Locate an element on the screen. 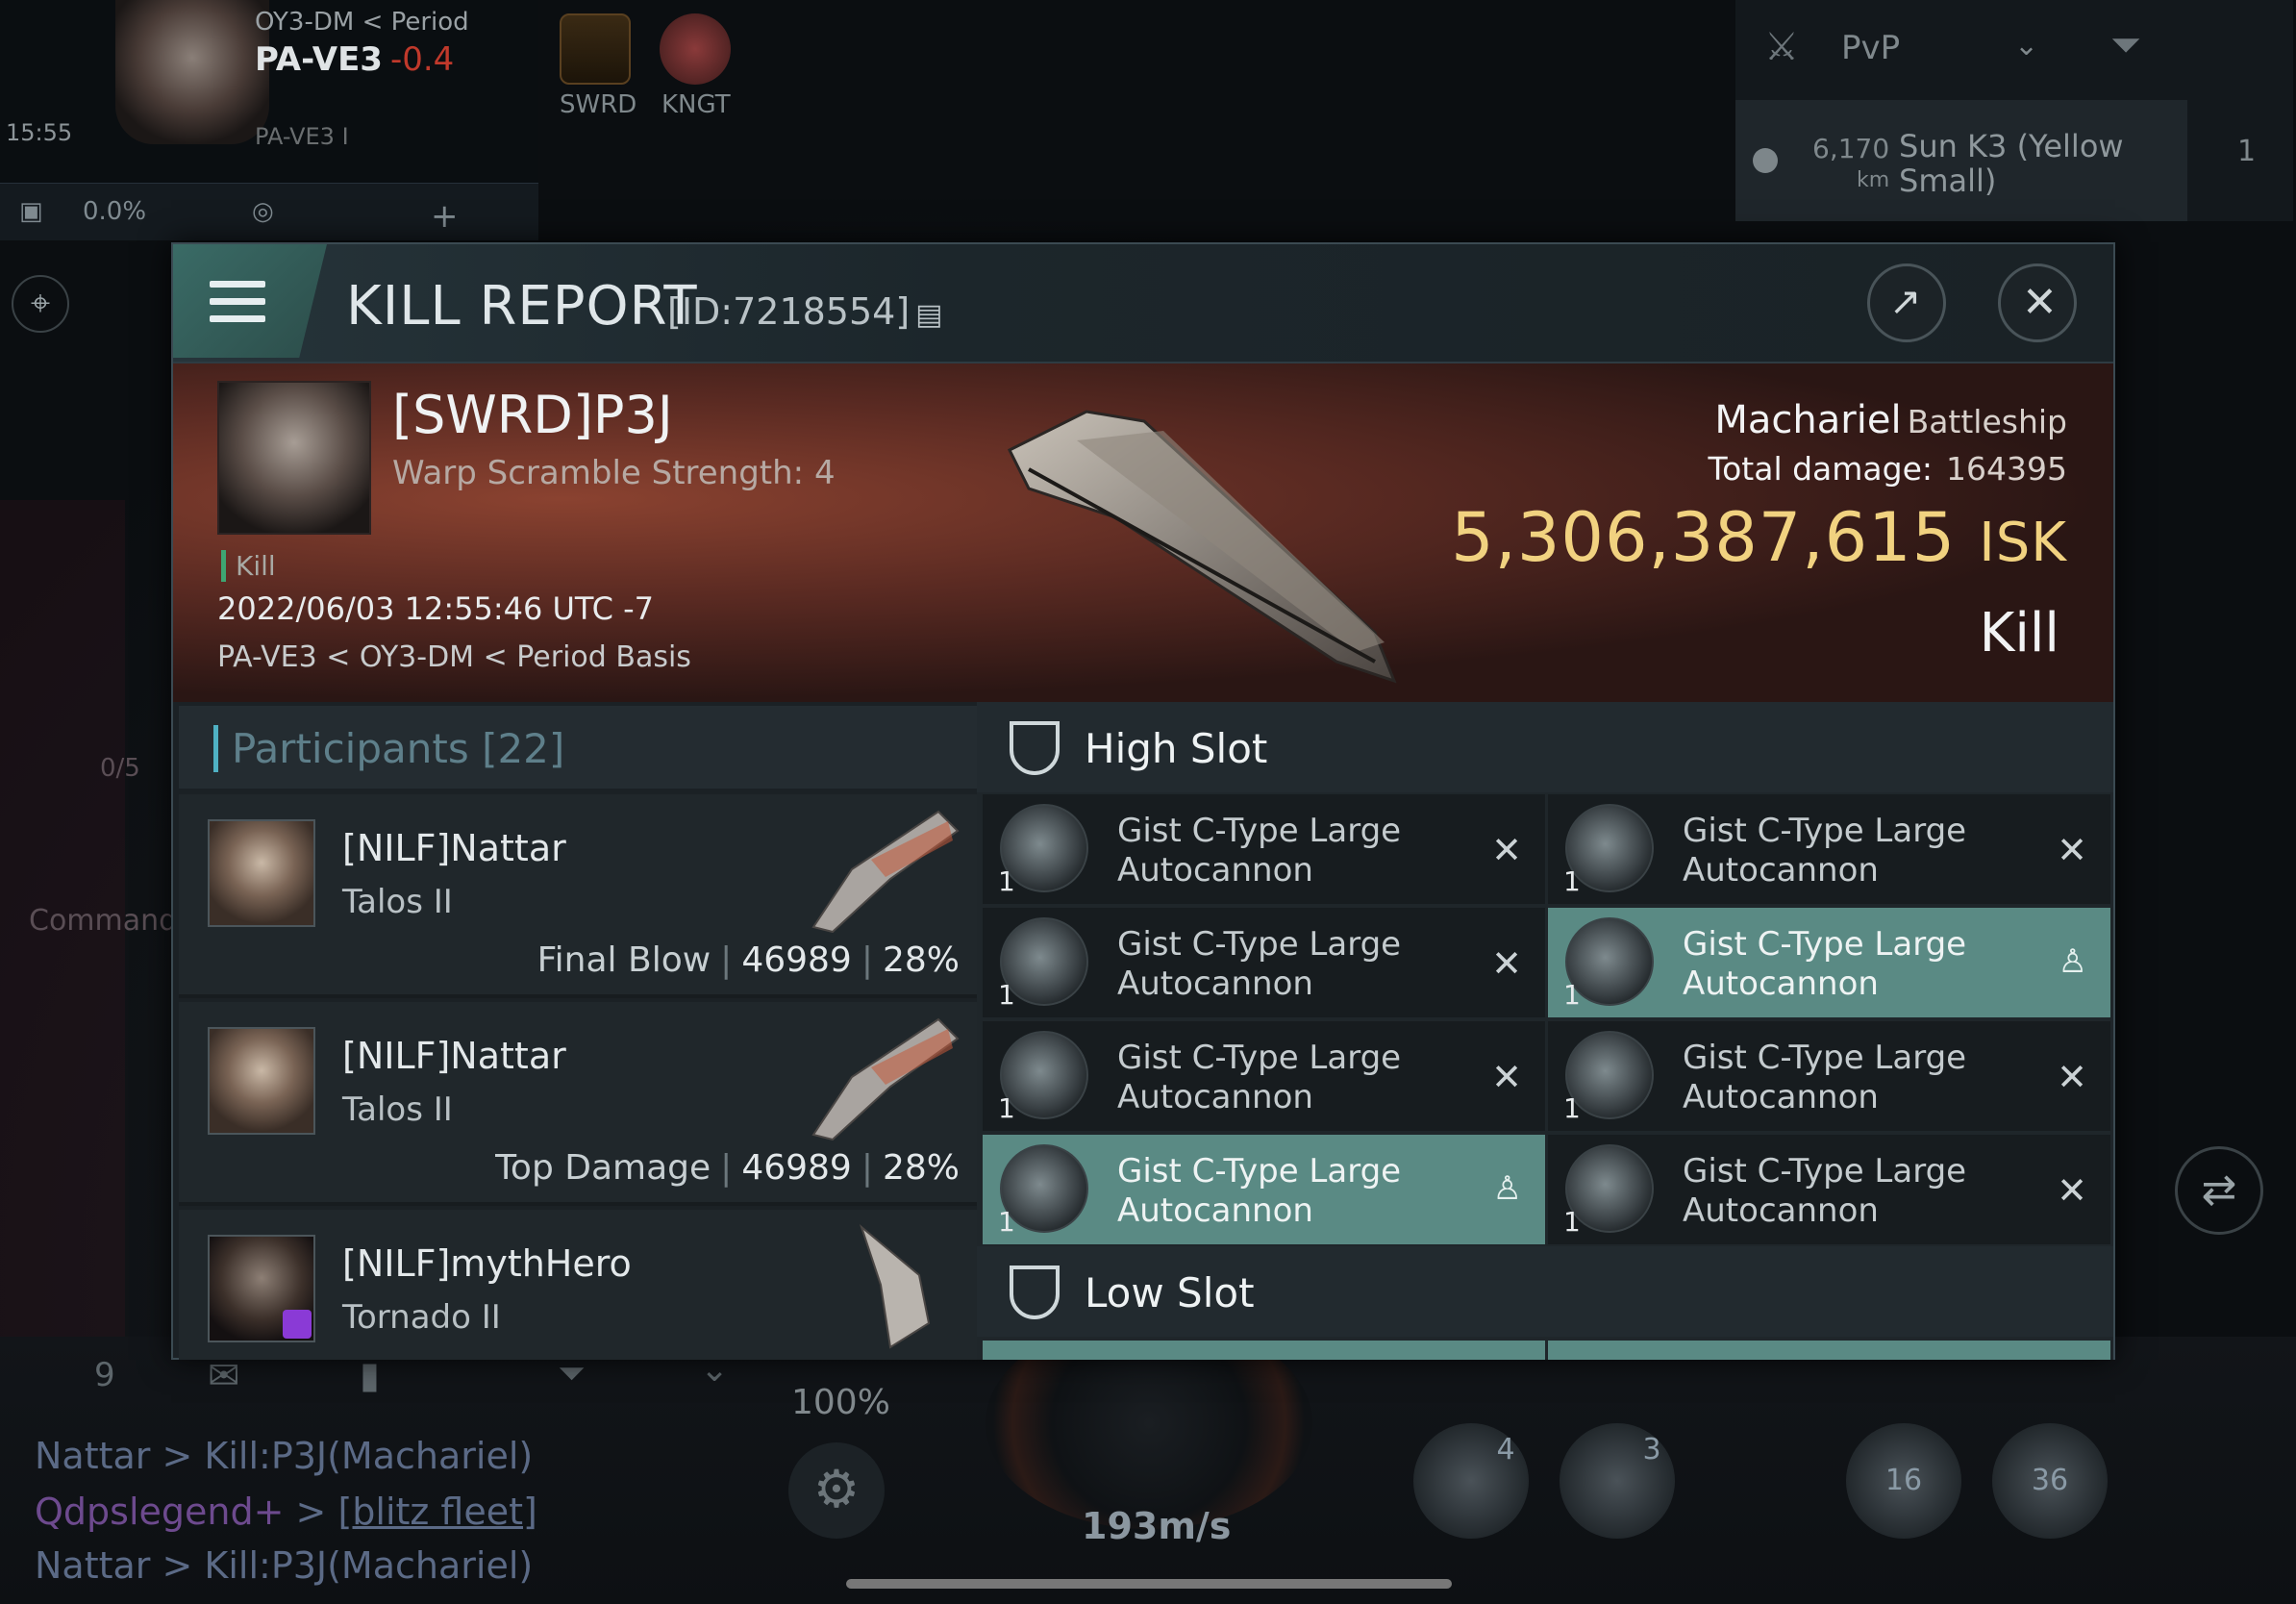 The height and width of the screenshot is (1604, 2296). mail-icon: ✉ is located at coordinates (224, 1376).